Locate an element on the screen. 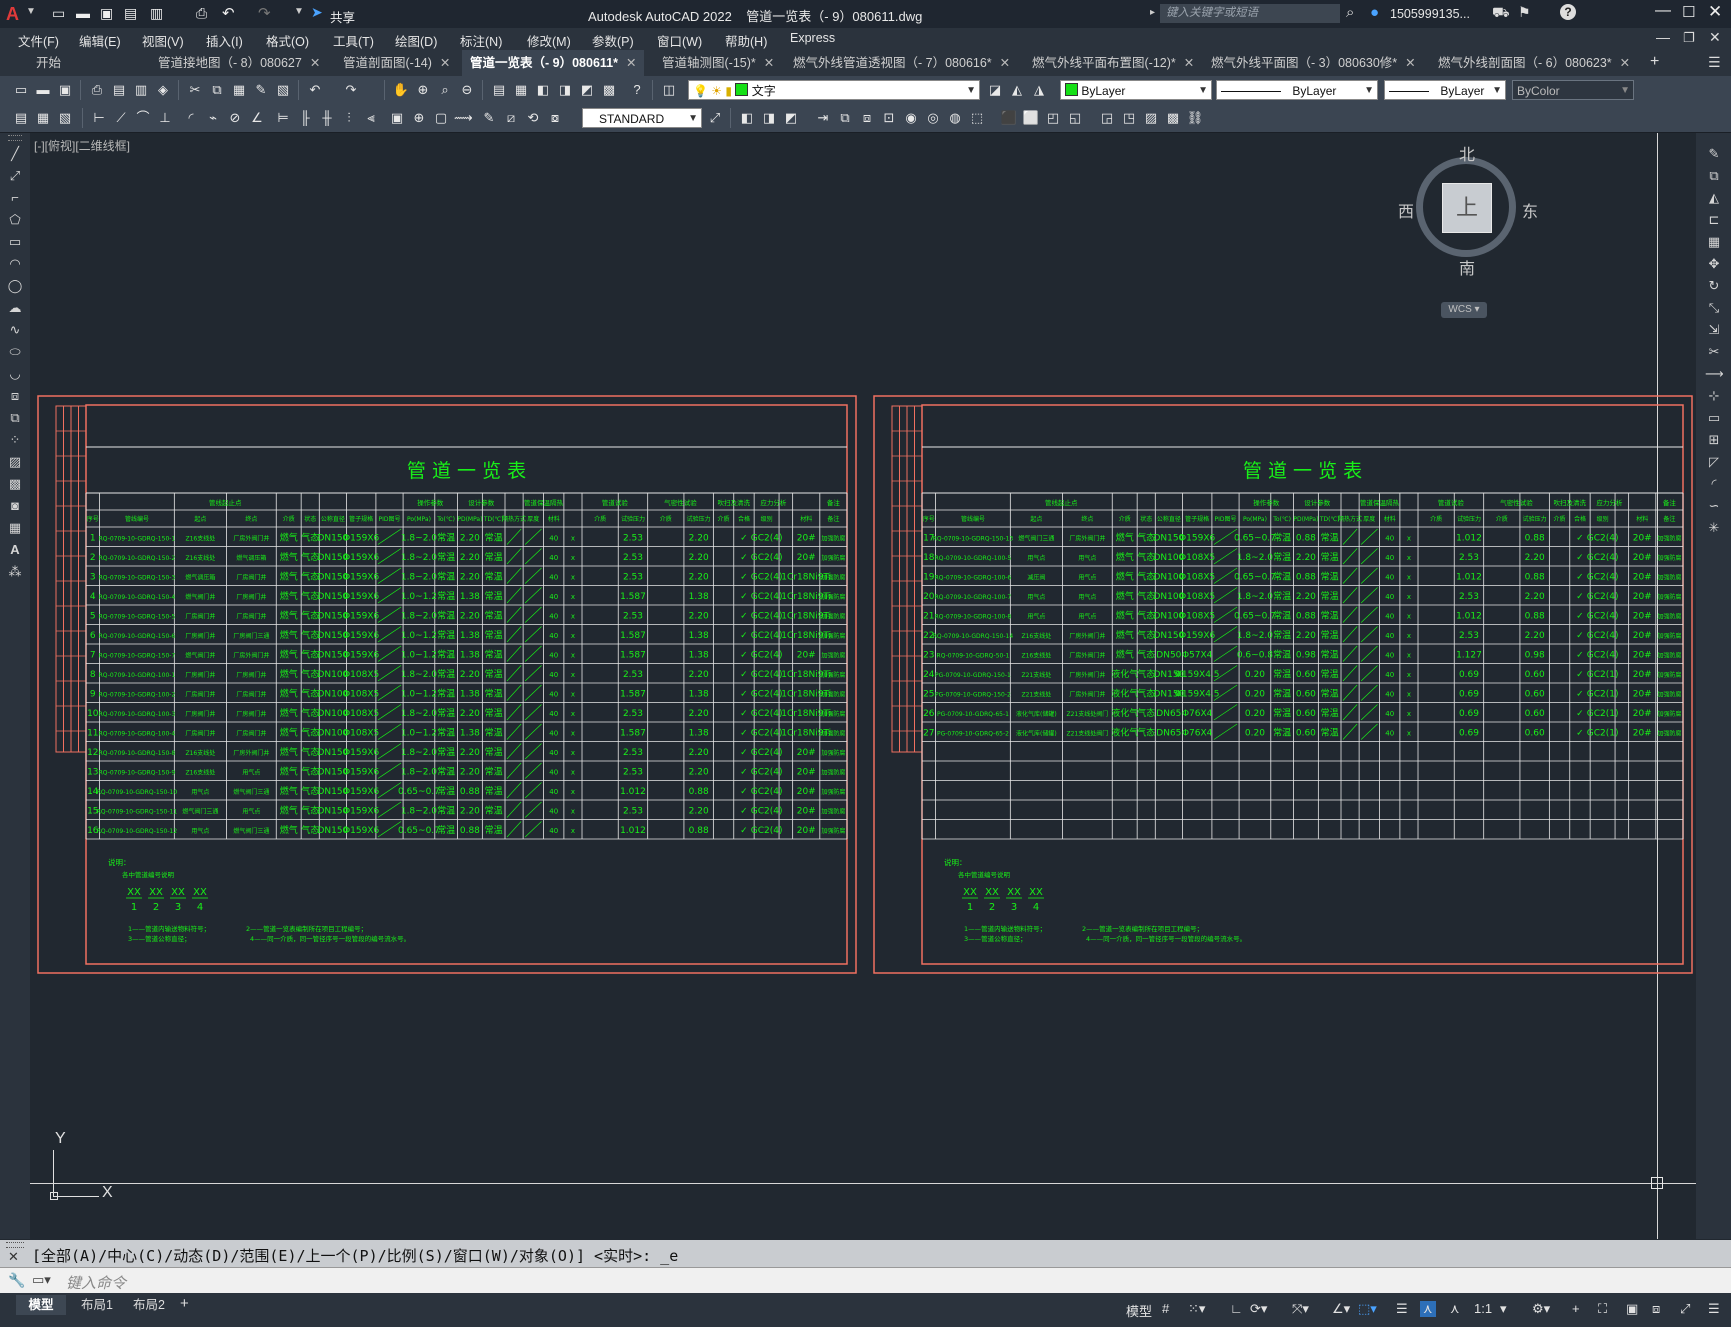 The height and width of the screenshot is (1327, 1731). fillet-icon: ◜ is located at coordinates (1714, 484).